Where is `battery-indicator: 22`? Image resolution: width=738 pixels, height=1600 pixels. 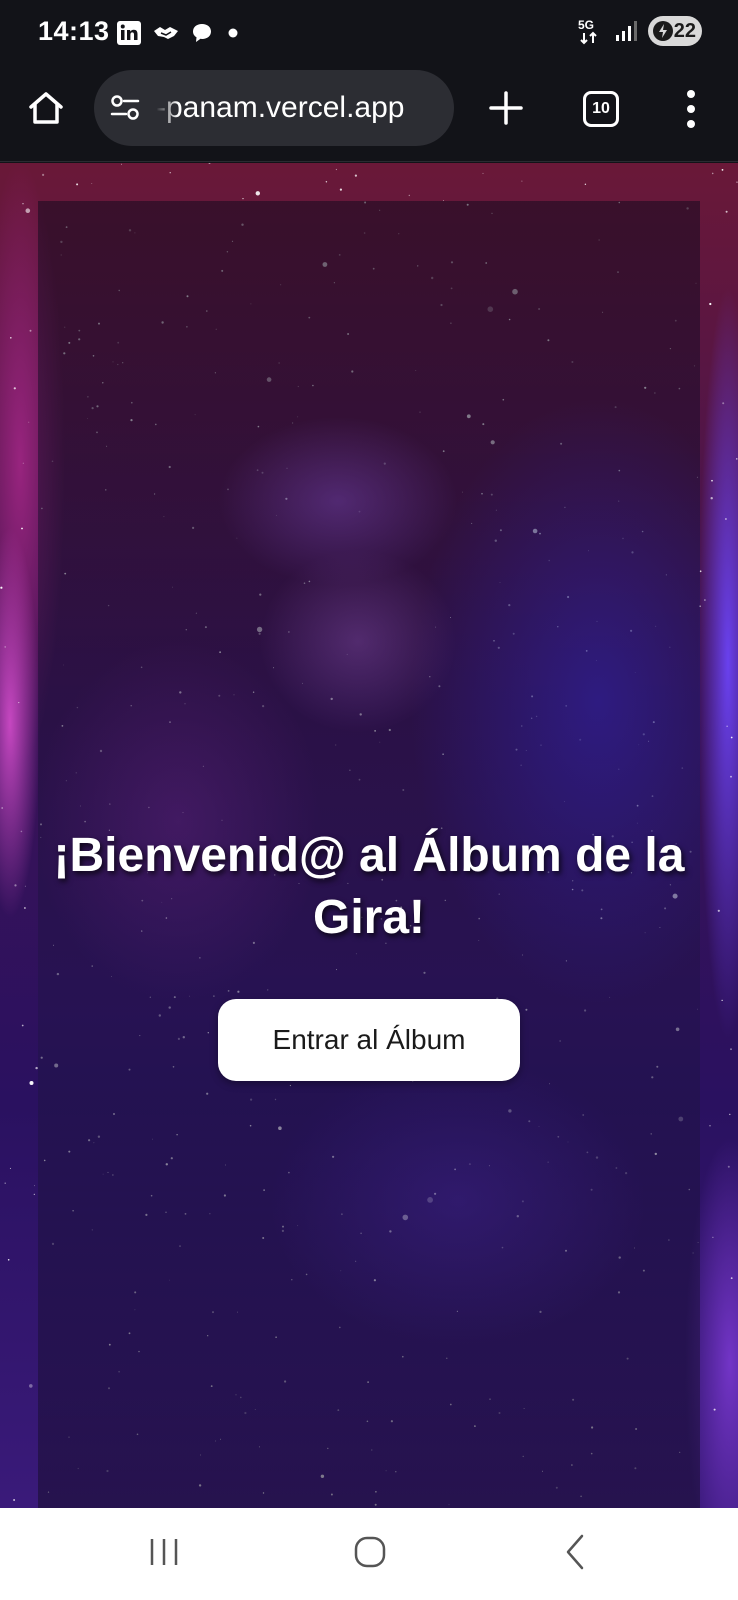 battery-indicator: 22 is located at coordinates (675, 31).